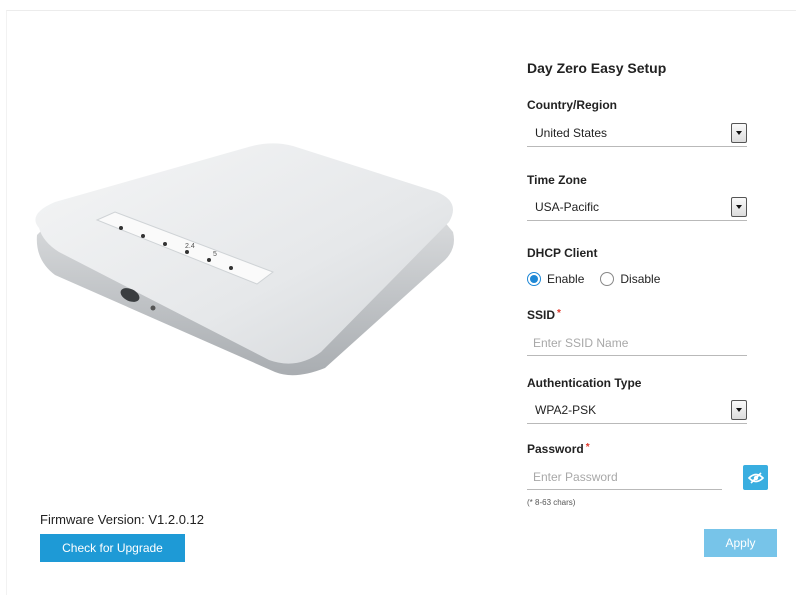 This screenshot has height=595, width=796. Describe the element at coordinates (637, 134) in the screenshot. I see `country-select: United States` at that location.